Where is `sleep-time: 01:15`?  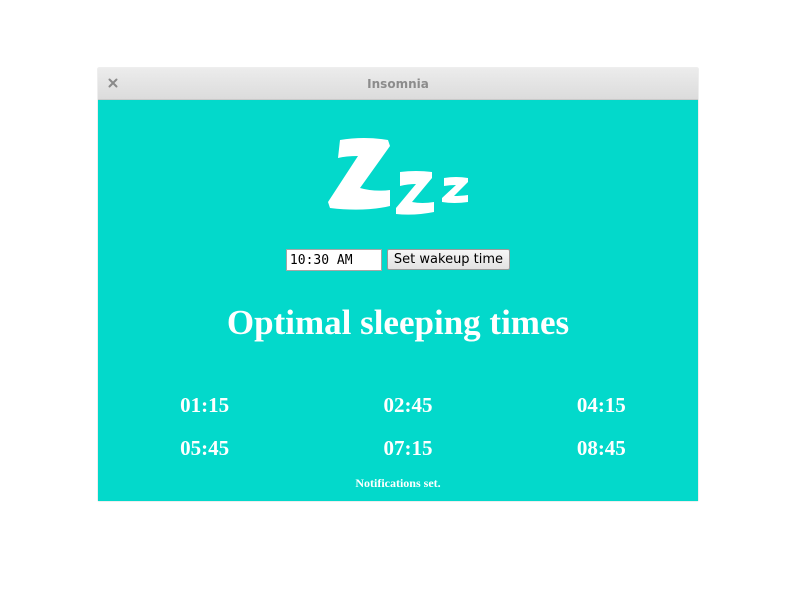
sleep-time: 01:15 is located at coordinates (205, 405).